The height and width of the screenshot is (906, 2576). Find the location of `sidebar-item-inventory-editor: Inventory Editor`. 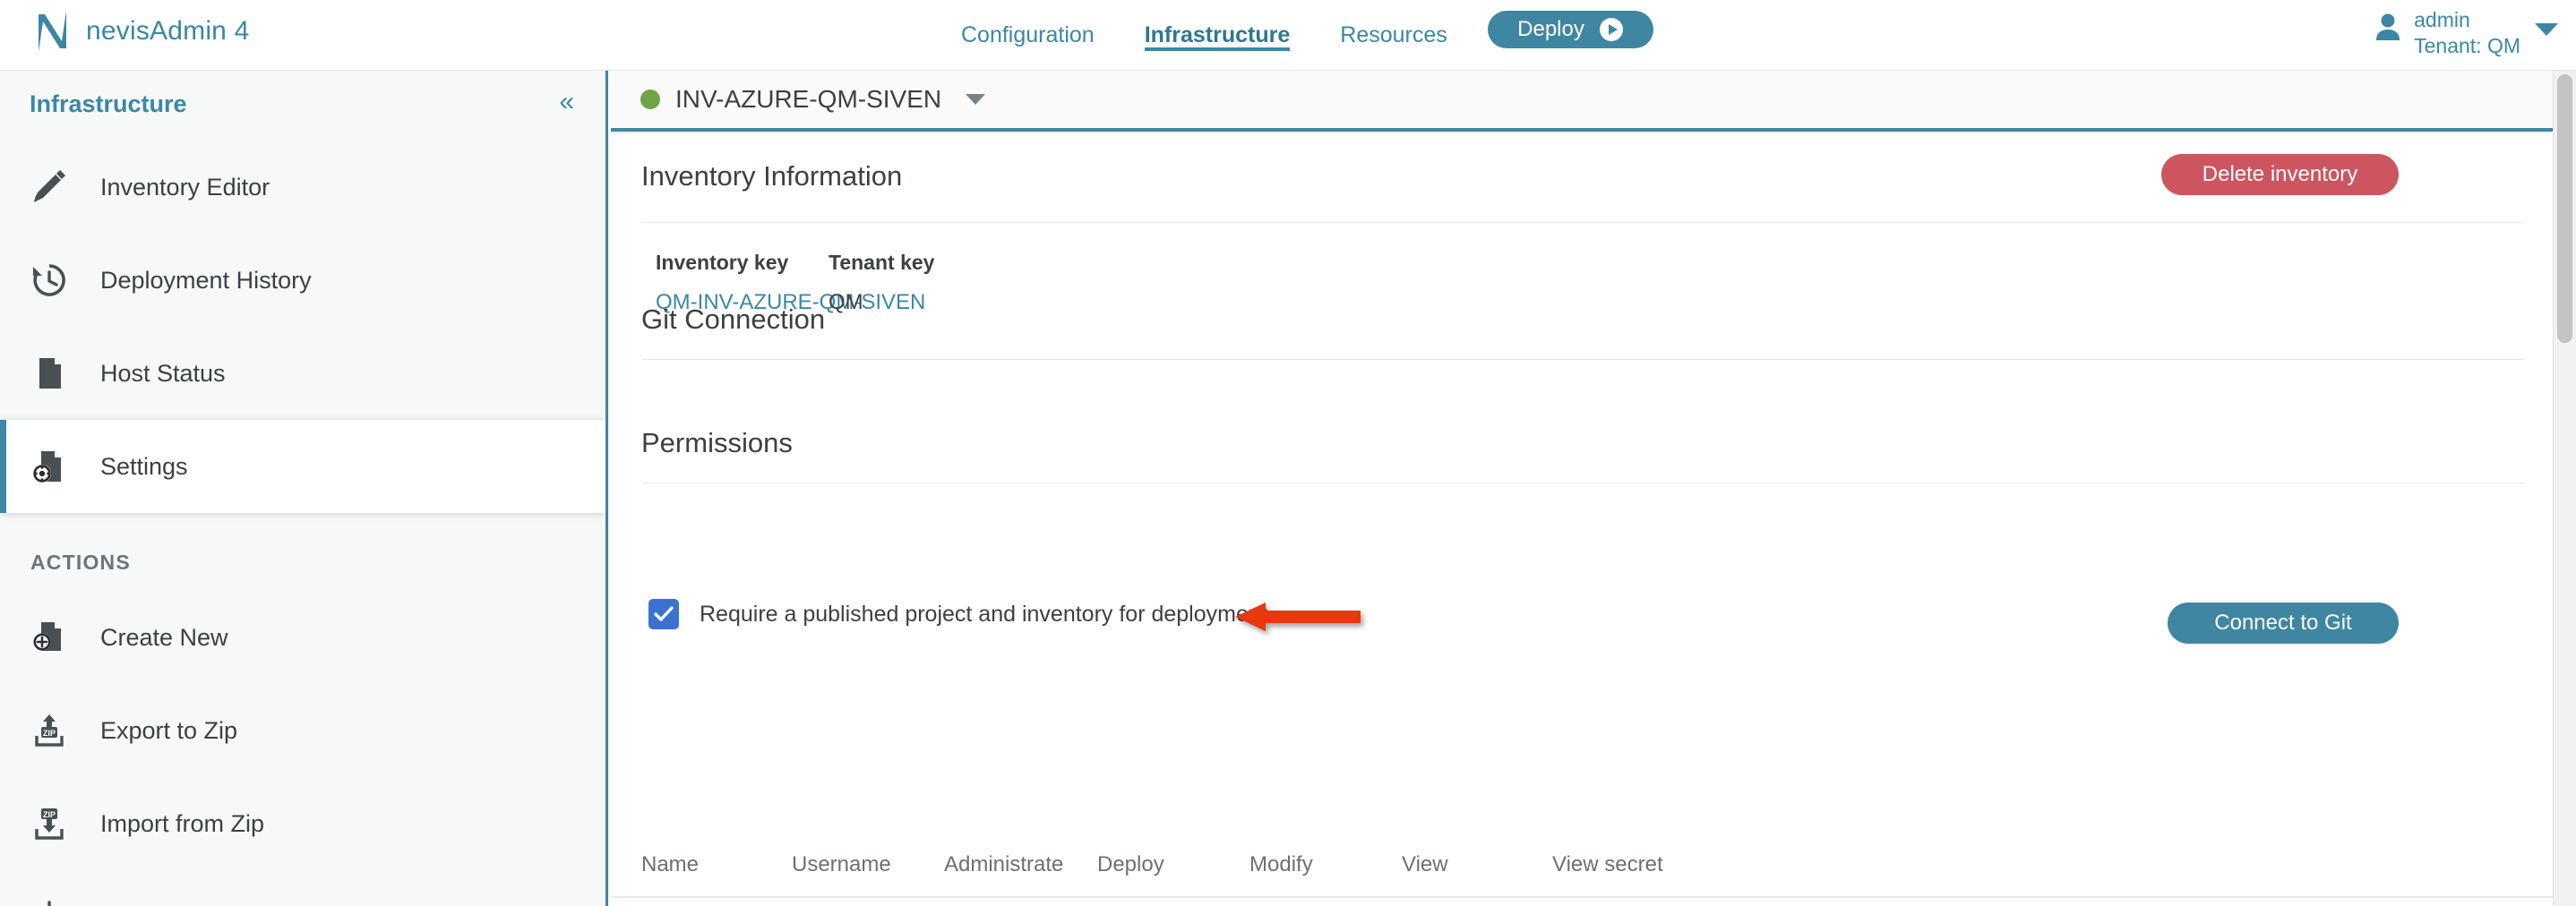

sidebar-item-inventory-editor: Inventory Editor is located at coordinates (302, 187).